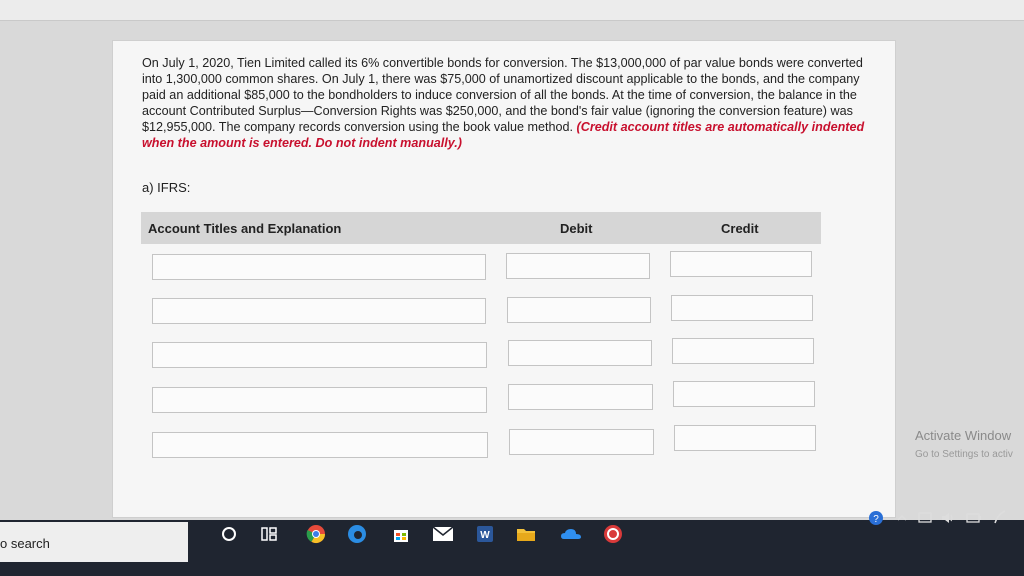 The height and width of the screenshot is (576, 1024). Describe the element at coordinates (357, 534) in the screenshot. I see `edge-icon` at that location.